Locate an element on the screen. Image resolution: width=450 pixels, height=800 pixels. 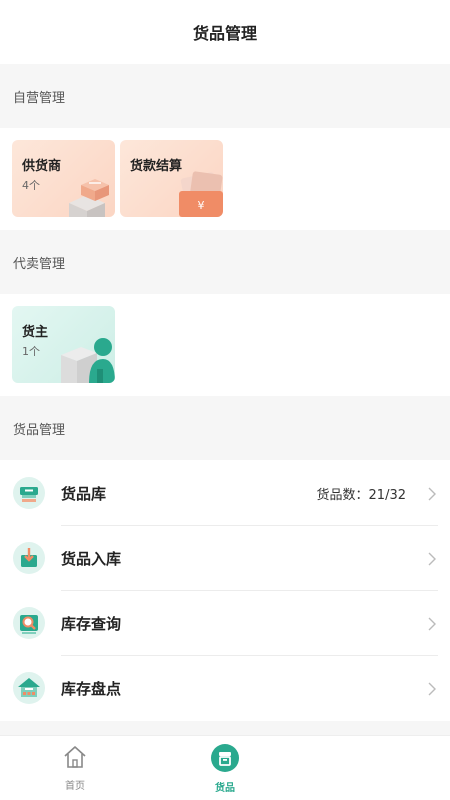
supplier-card-title: 供货商 is located at coordinates (42, 166).